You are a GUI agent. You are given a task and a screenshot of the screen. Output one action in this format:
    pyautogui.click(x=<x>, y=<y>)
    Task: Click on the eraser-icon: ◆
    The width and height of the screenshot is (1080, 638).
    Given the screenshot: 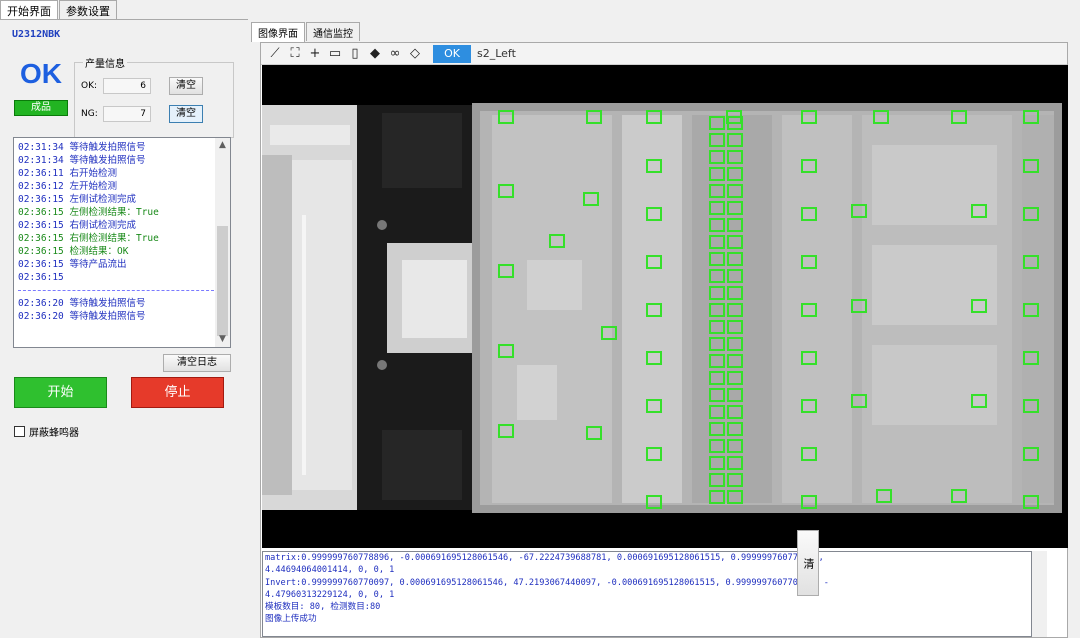 What is the action you would take?
    pyautogui.click(x=375, y=54)
    